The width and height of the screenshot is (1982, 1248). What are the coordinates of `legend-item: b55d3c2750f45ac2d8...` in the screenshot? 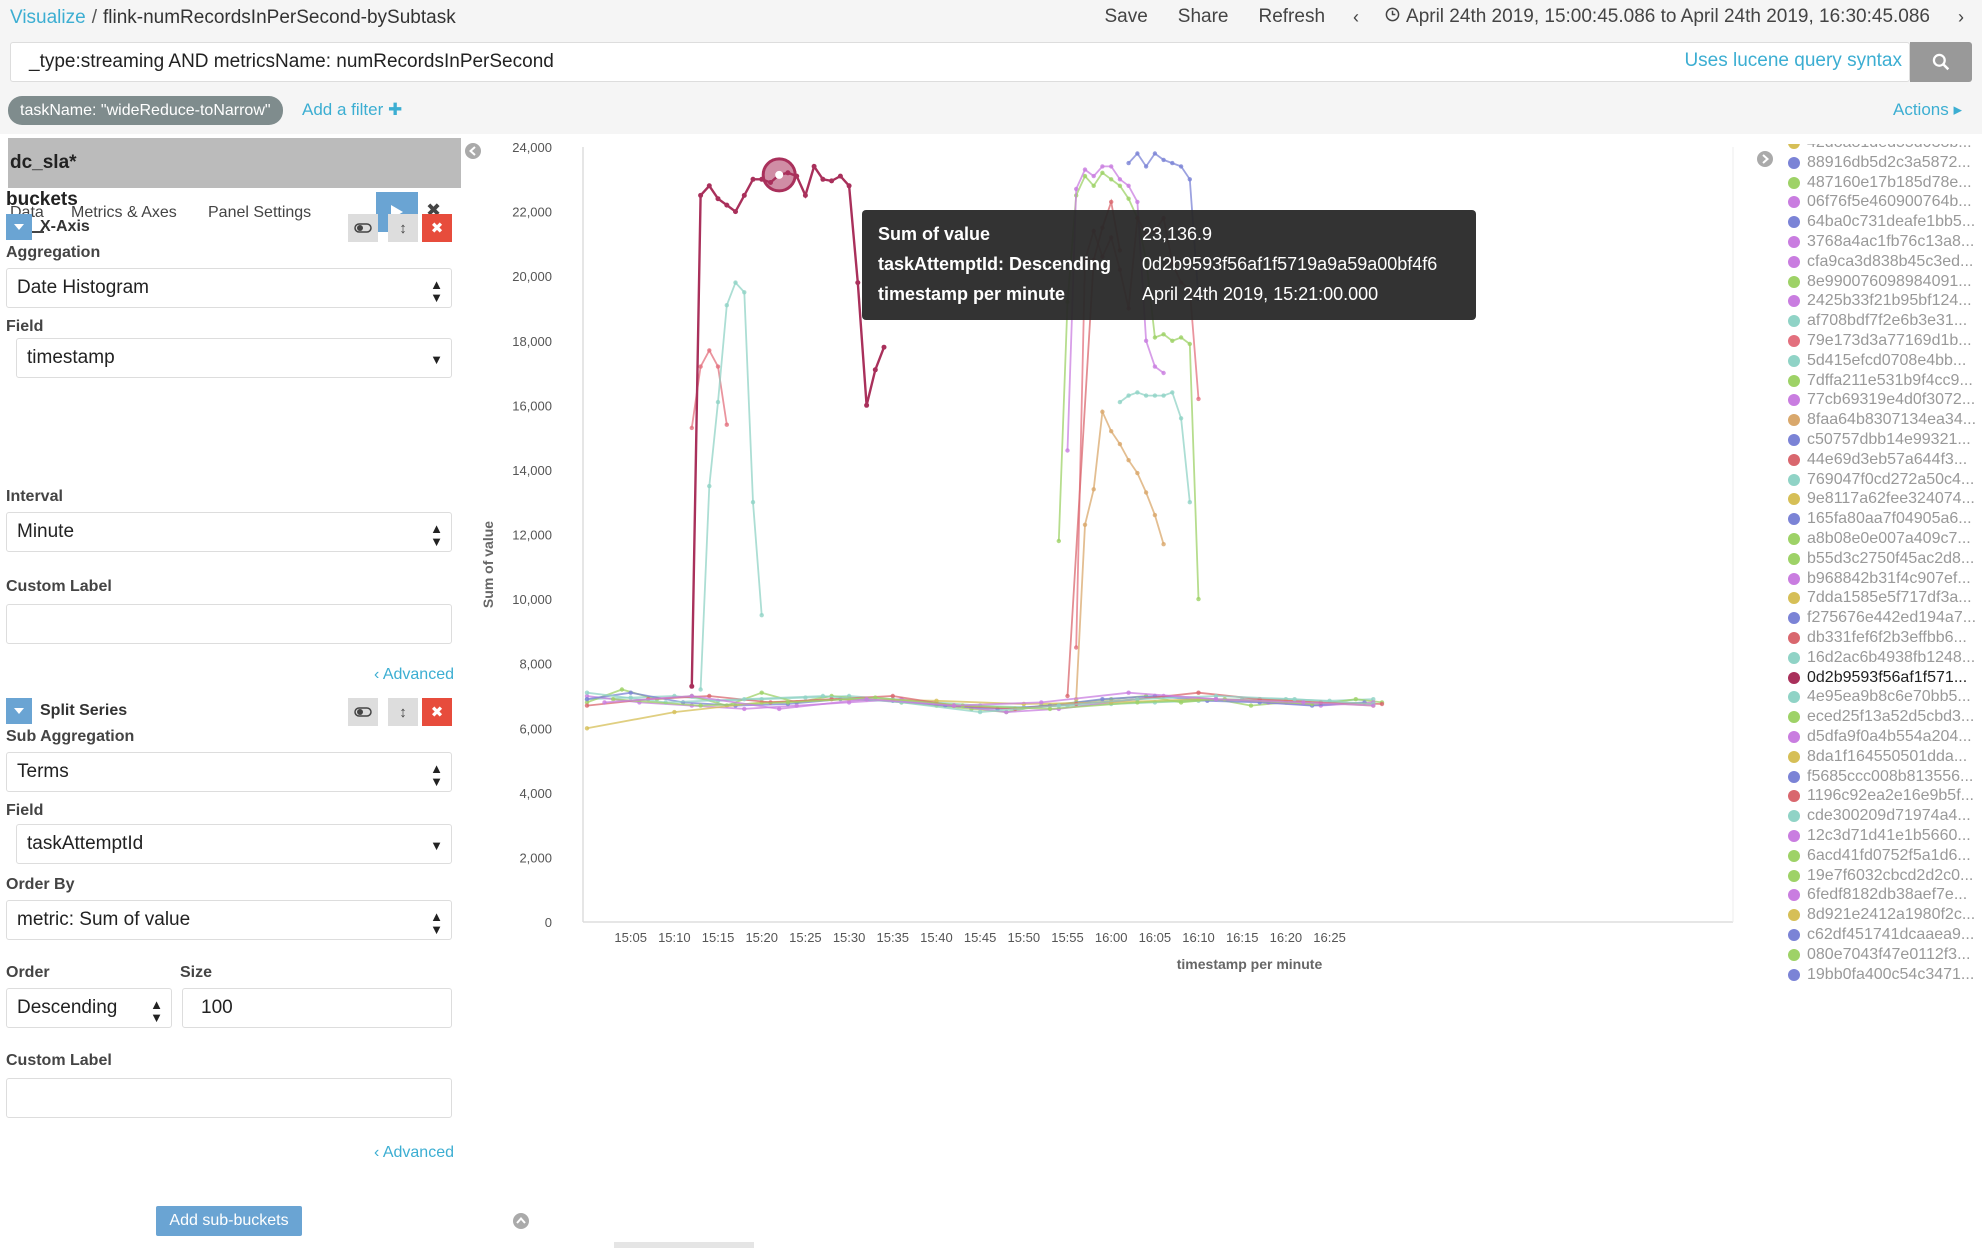 It's located at (1881, 559).